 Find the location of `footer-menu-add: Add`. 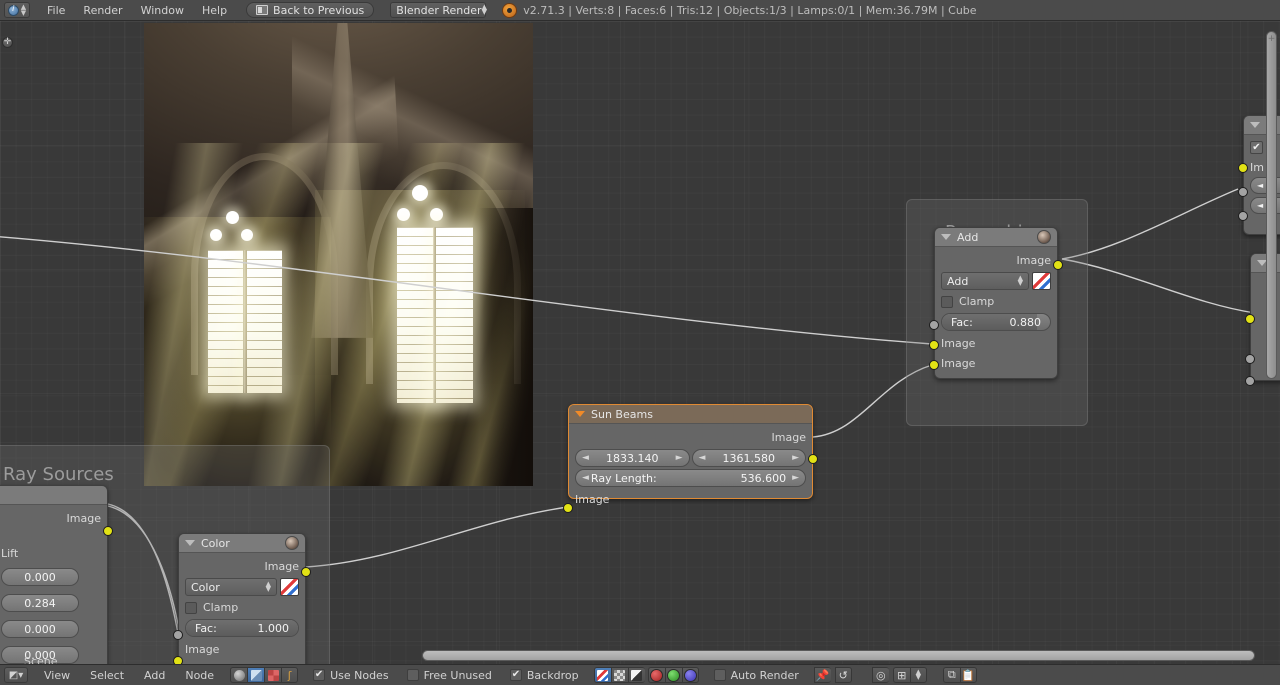

footer-menu-add: Add is located at coordinates (154, 675).